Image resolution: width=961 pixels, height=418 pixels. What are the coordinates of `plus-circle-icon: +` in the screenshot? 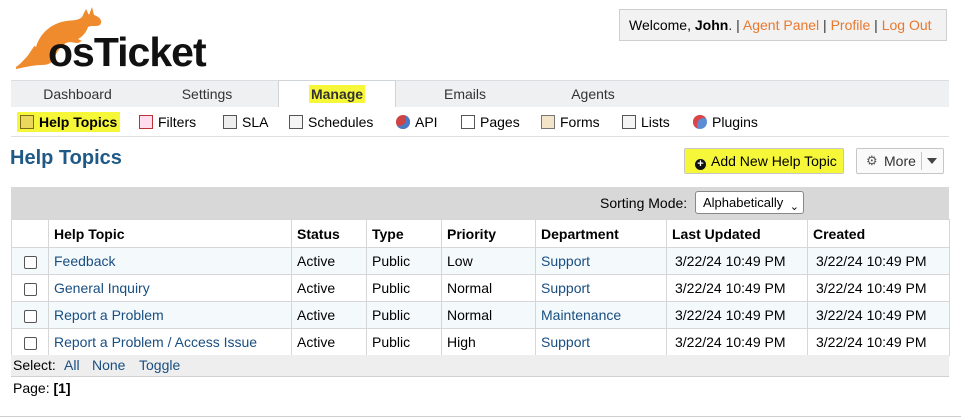 It's located at (700, 164).